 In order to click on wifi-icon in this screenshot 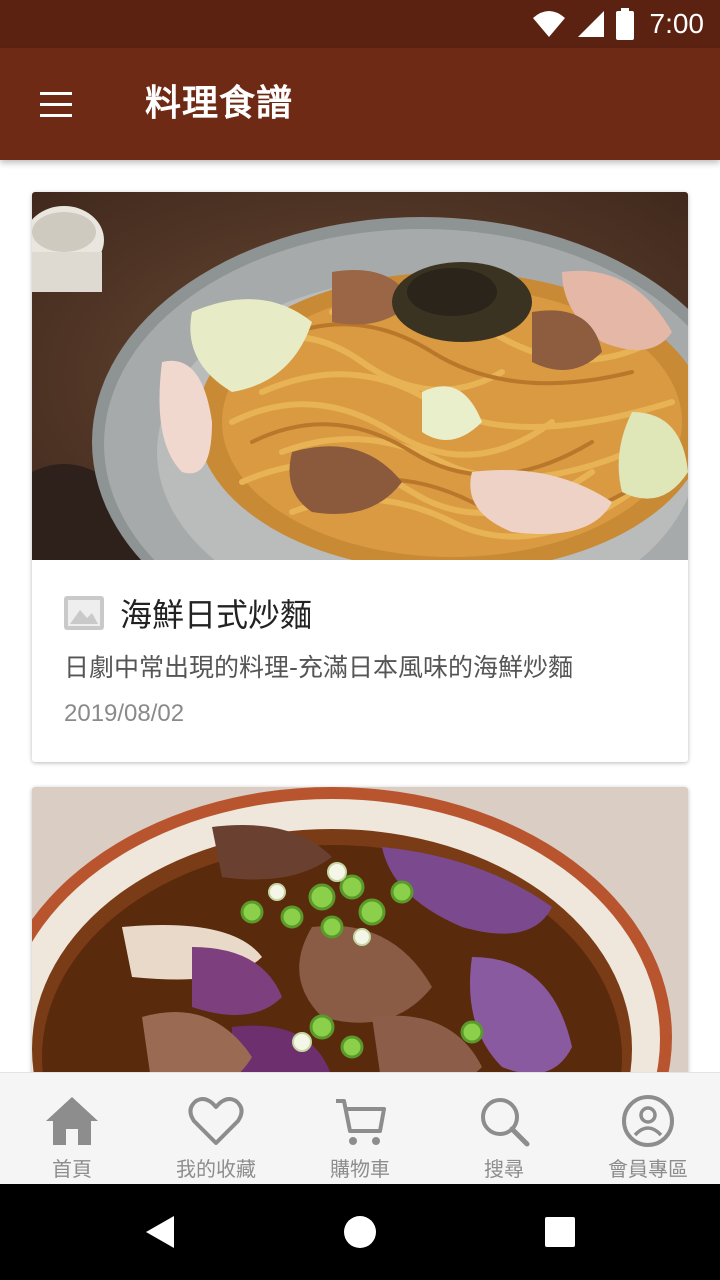, I will do `click(548, 24)`.